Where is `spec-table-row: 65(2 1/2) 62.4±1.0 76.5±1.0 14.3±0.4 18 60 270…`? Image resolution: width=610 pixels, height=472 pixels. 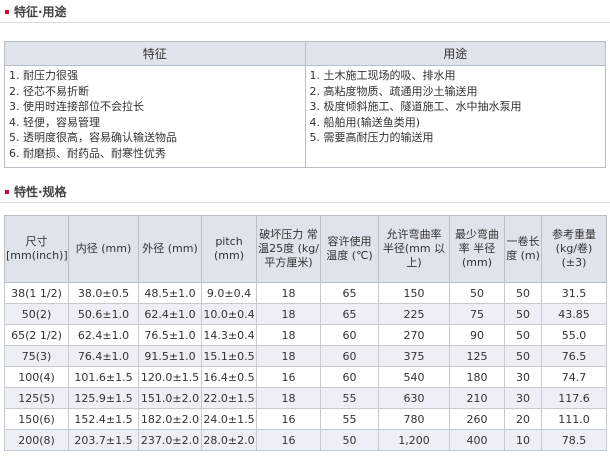
spec-table-row: 65(2 1/2) 62.4±1.0 76.5±1.0 14.3±0.4 18 60 270… is located at coordinates (305, 335).